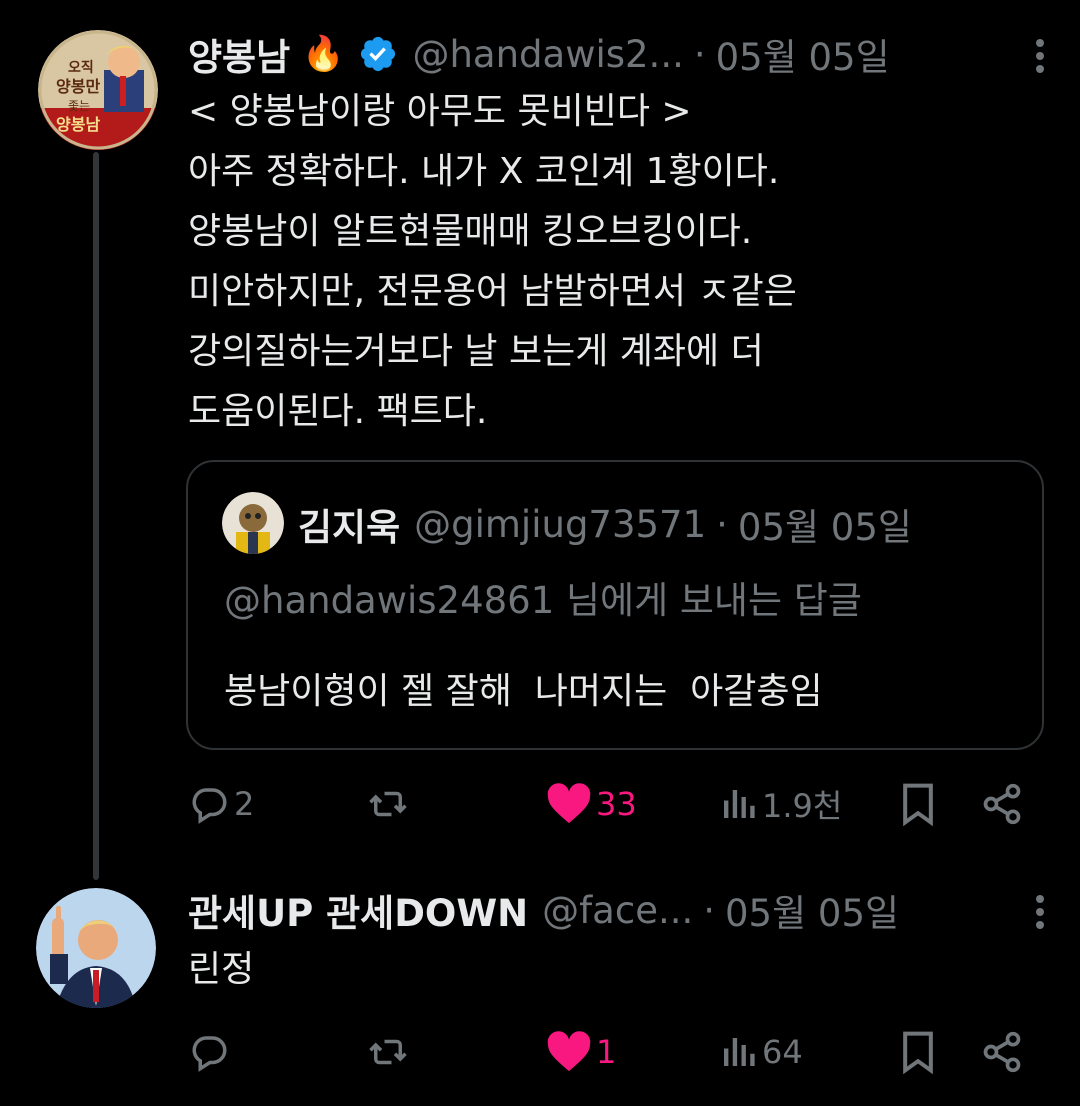  What do you see at coordinates (81, 67) in the screenshot?
I see `svg-text: 오직` at bounding box center [81, 67].